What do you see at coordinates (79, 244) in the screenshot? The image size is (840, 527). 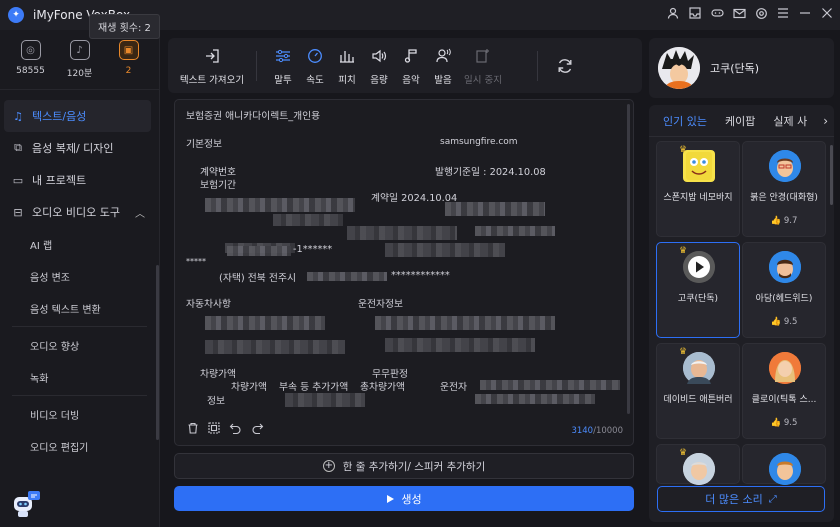 I see `sidebar-subitem-ai-lab: AI 랩` at bounding box center [79, 244].